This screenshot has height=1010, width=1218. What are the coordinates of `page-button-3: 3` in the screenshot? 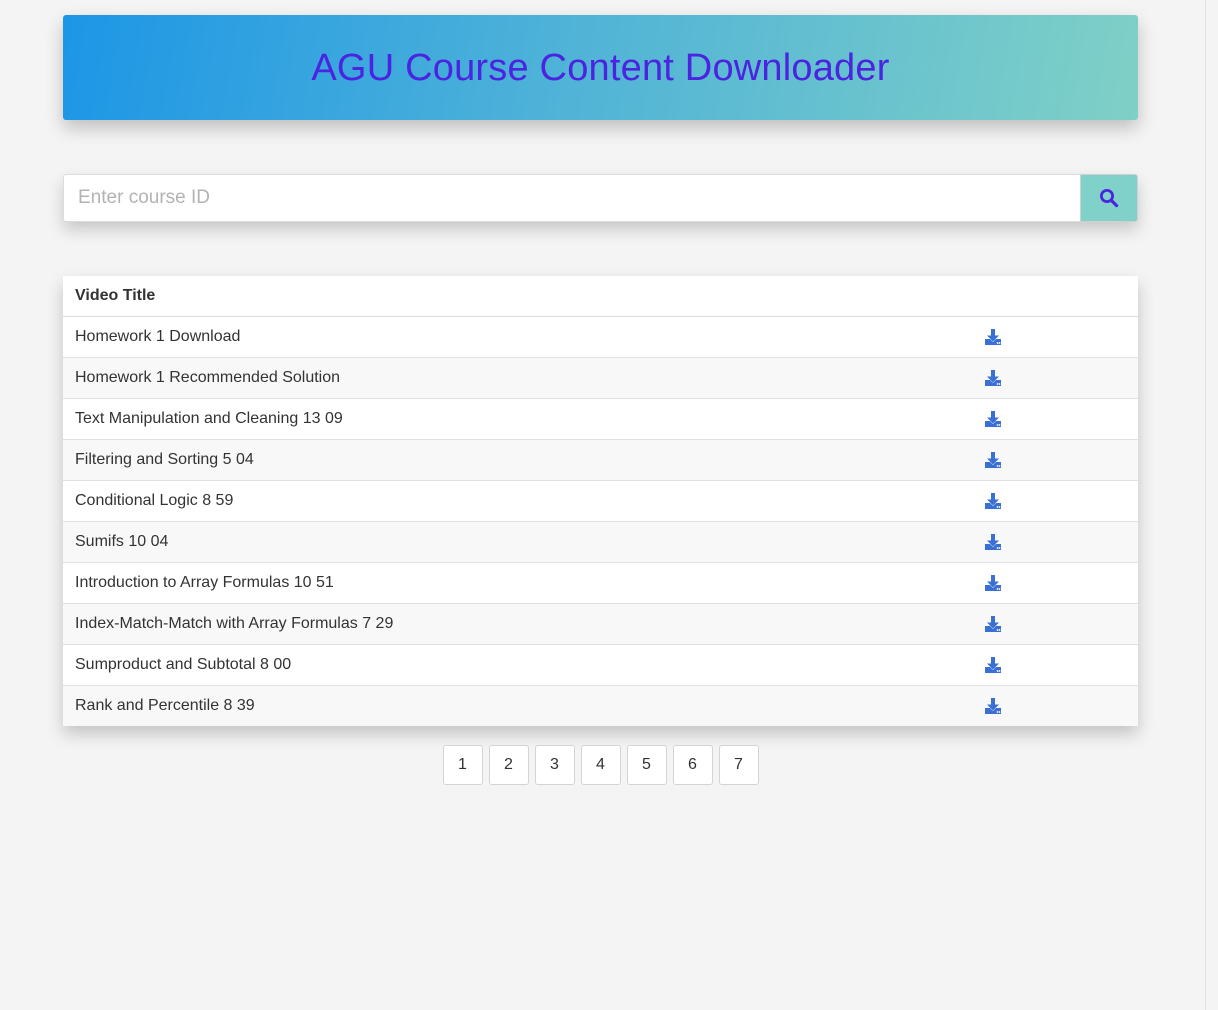 It's located at (554, 765).